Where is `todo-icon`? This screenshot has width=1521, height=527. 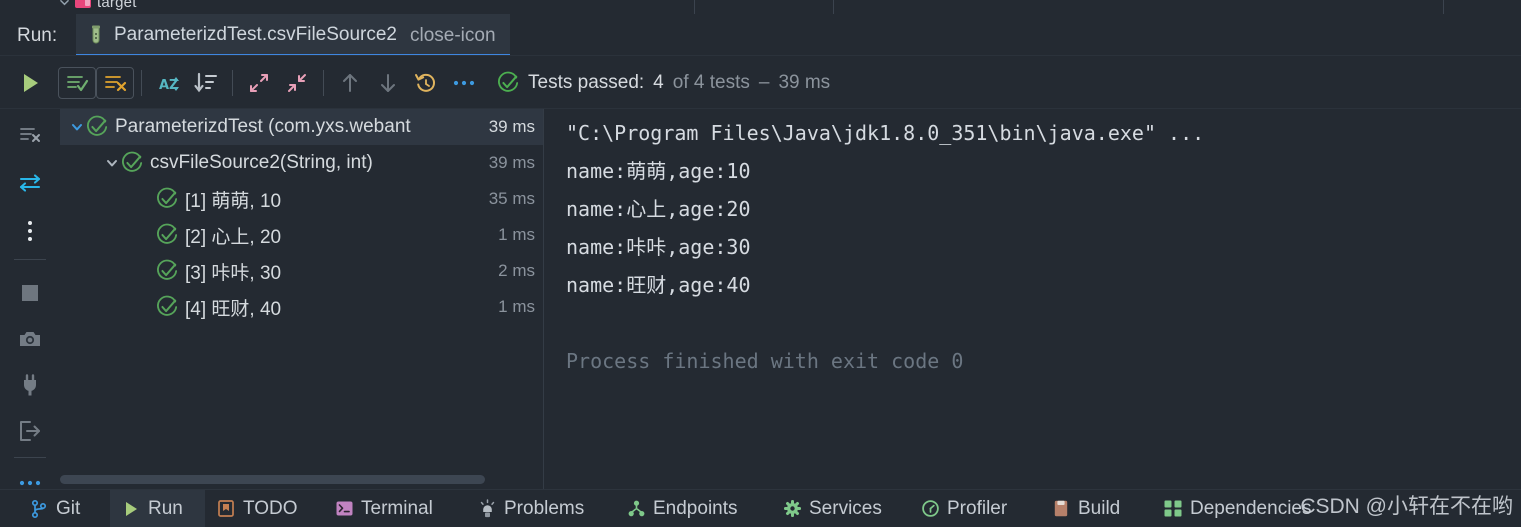
todo-icon is located at coordinates (226, 509).